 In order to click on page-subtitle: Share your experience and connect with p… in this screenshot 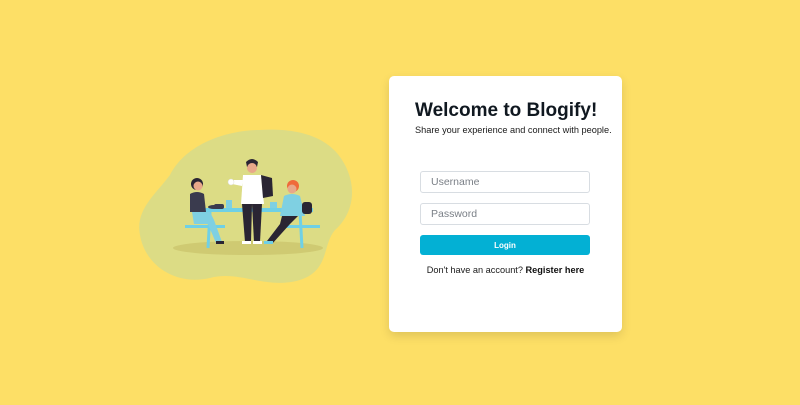, I will do `click(513, 130)`.